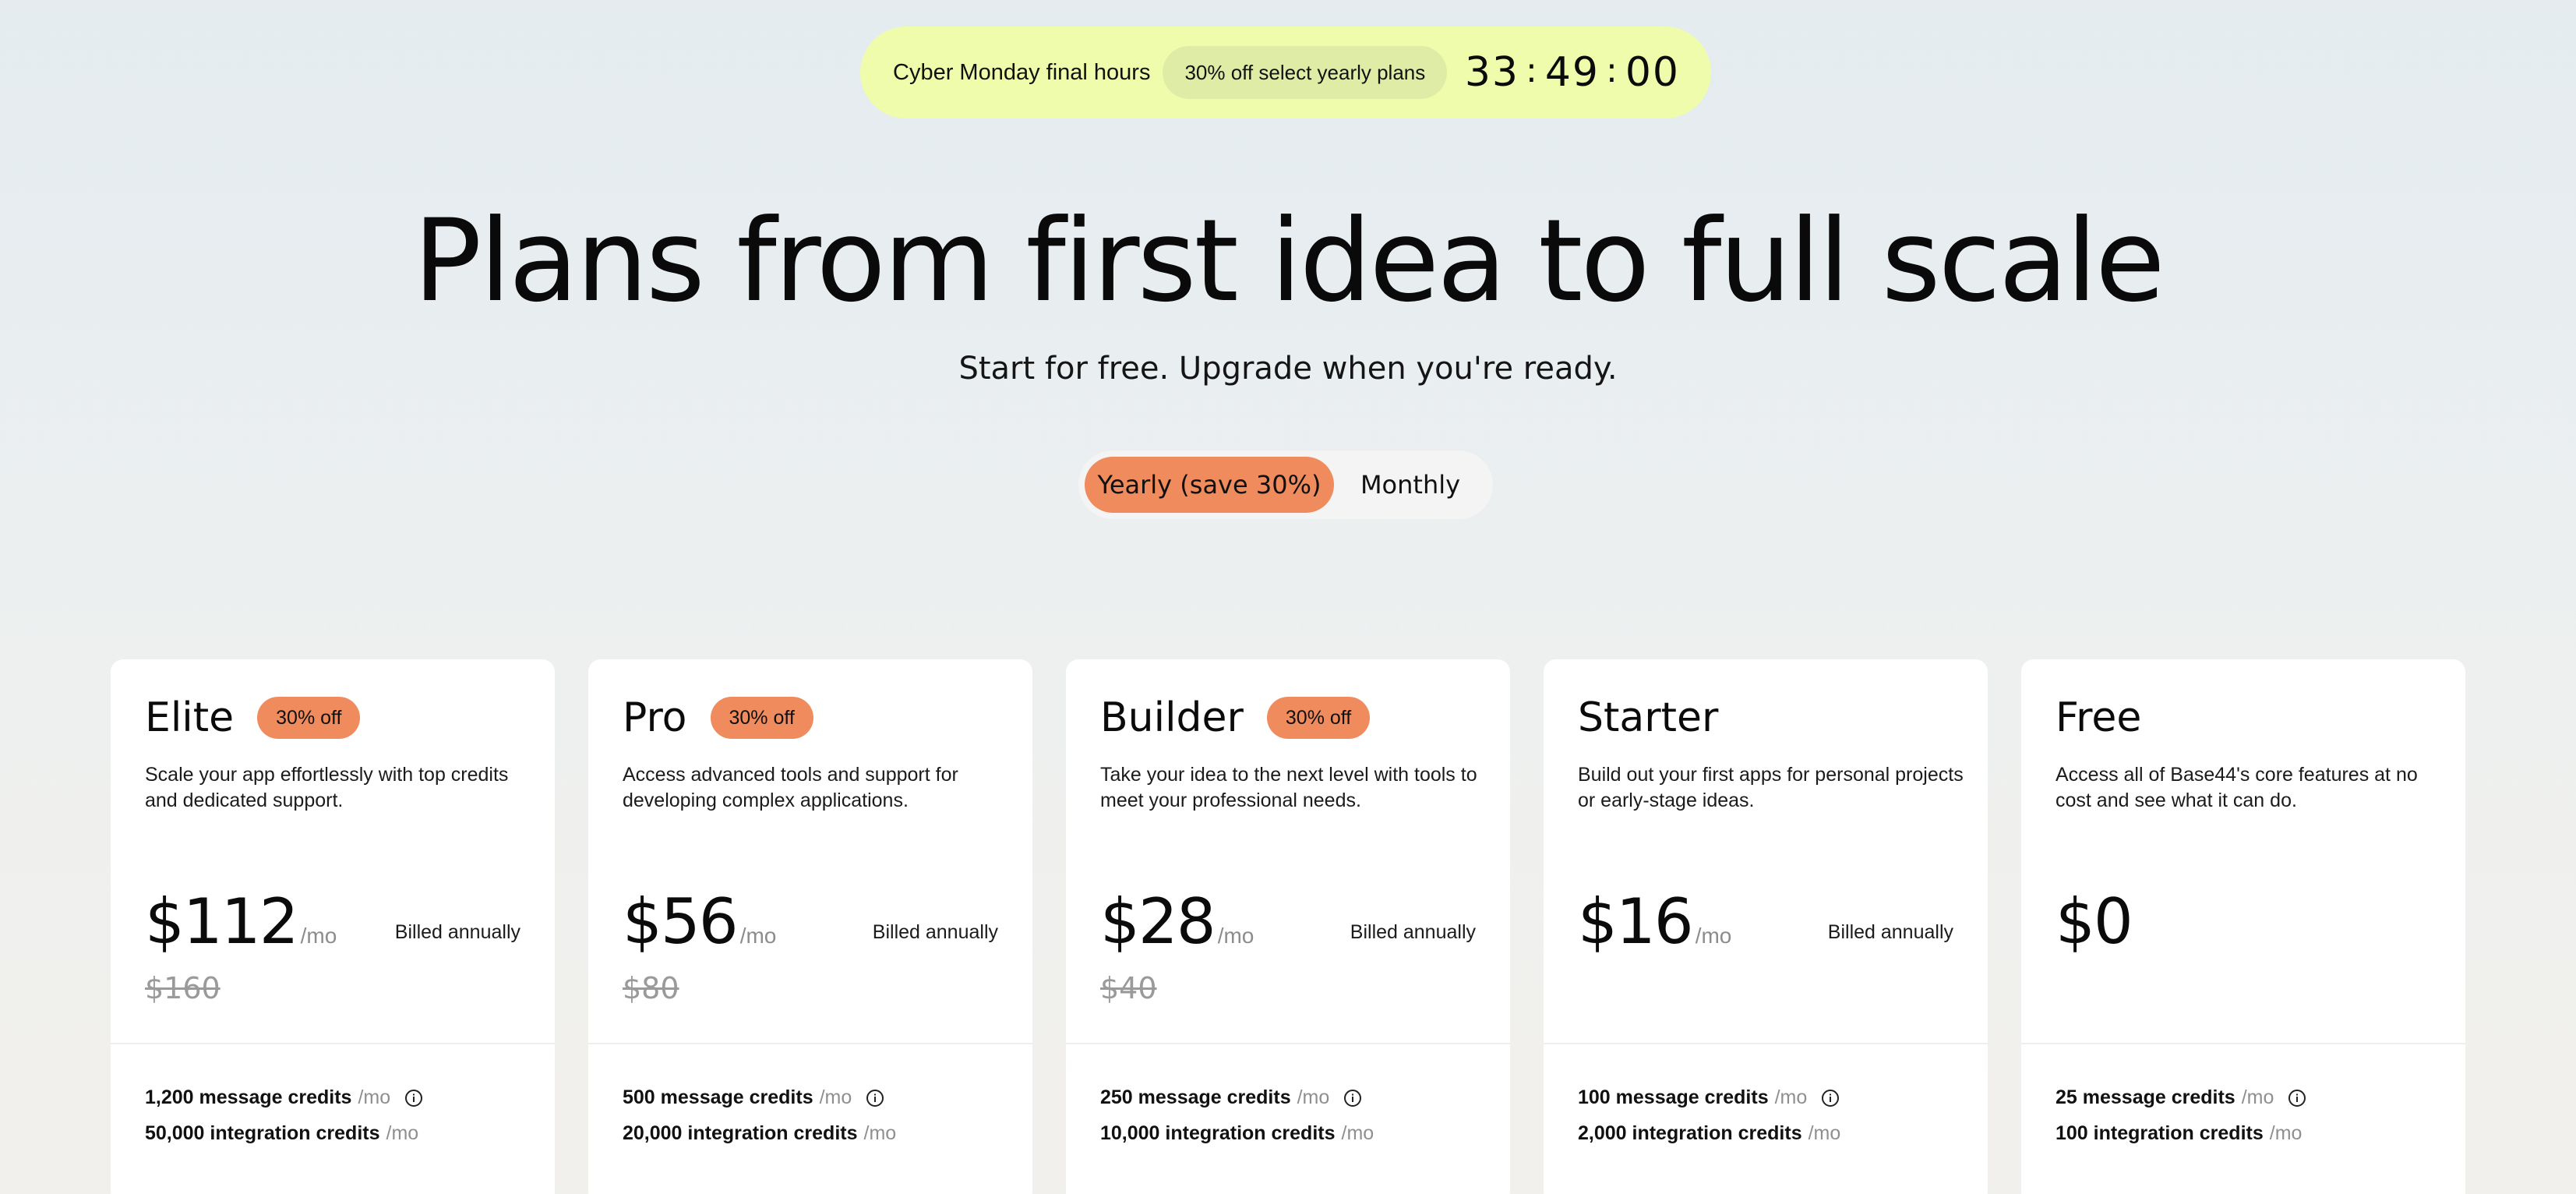 The image size is (2576, 1194). I want to click on message-credits-amount: 250 message credits, so click(1195, 1097).